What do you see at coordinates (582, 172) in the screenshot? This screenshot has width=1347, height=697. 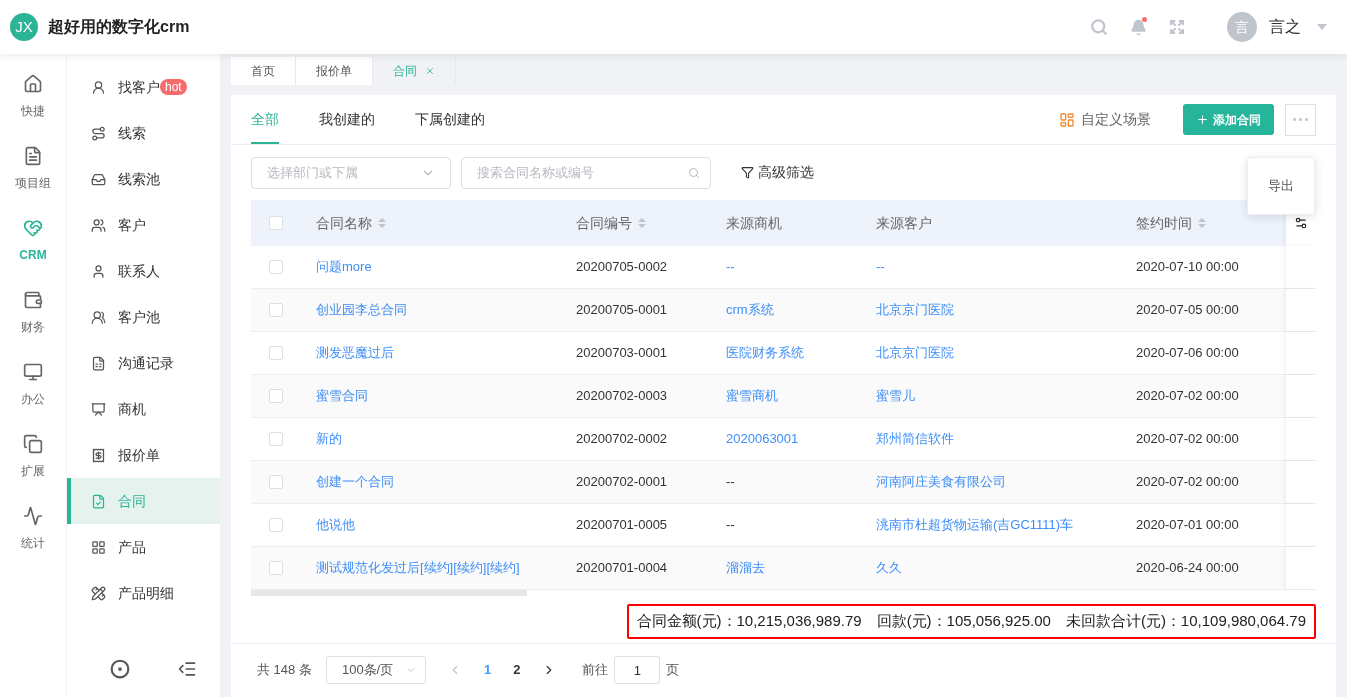 I see `search-input: 搜索合同名称或编号` at bounding box center [582, 172].